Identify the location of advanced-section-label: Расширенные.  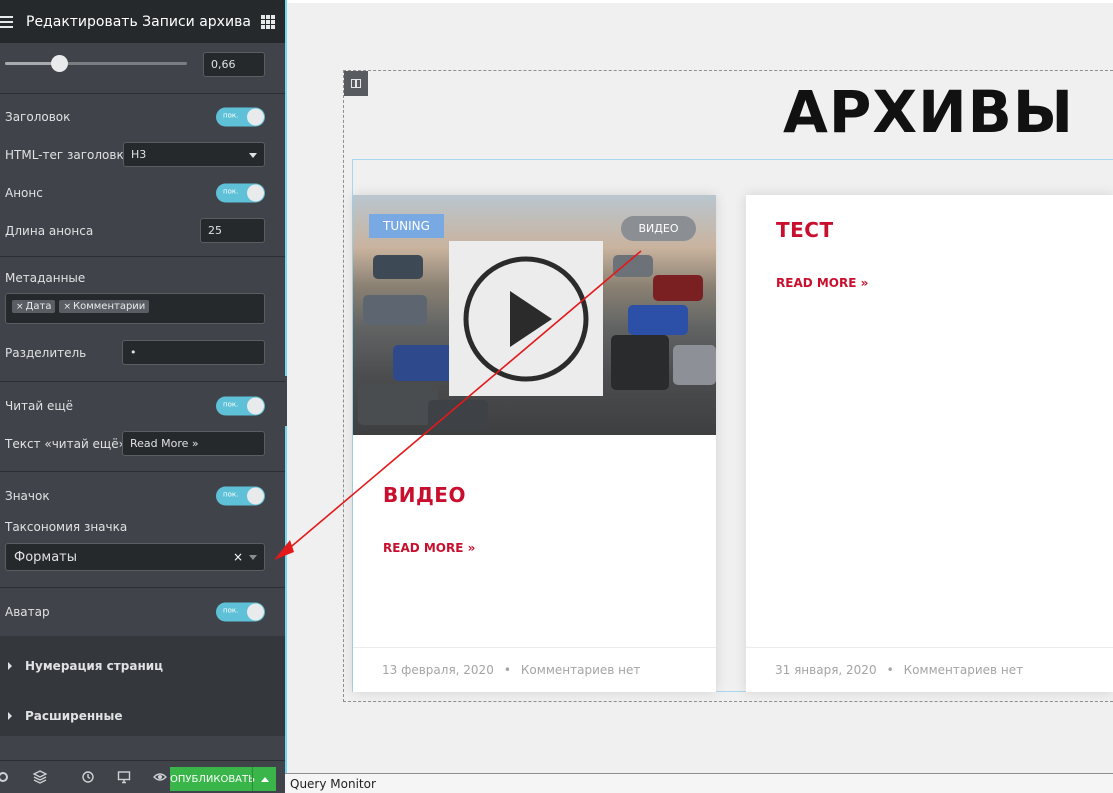
(74, 716).